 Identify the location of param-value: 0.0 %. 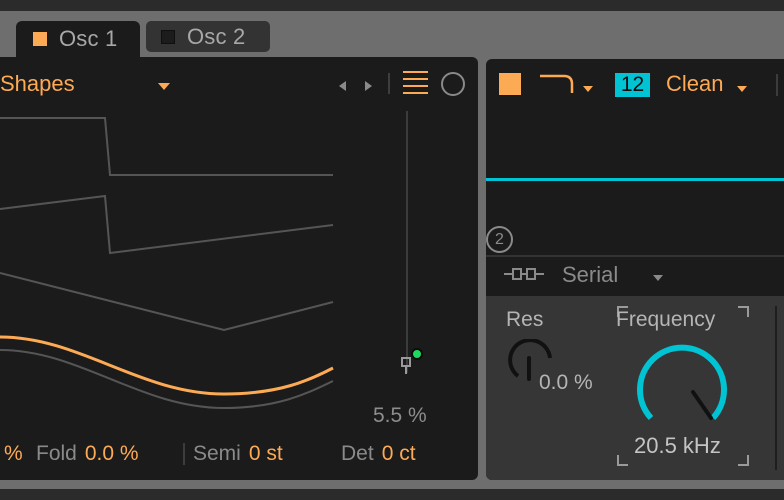
(112, 454).